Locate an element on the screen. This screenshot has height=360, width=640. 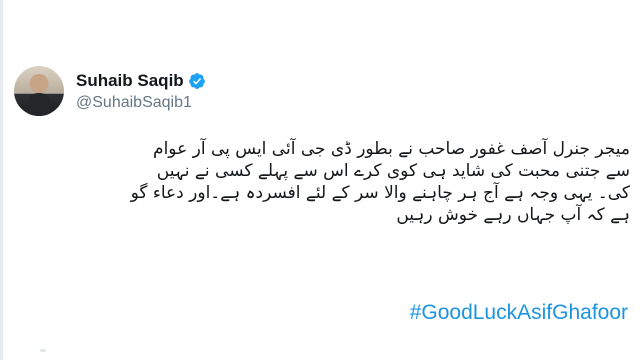
hashtag-link: #GoodLuckAsifGhafoor is located at coordinates (519, 313).